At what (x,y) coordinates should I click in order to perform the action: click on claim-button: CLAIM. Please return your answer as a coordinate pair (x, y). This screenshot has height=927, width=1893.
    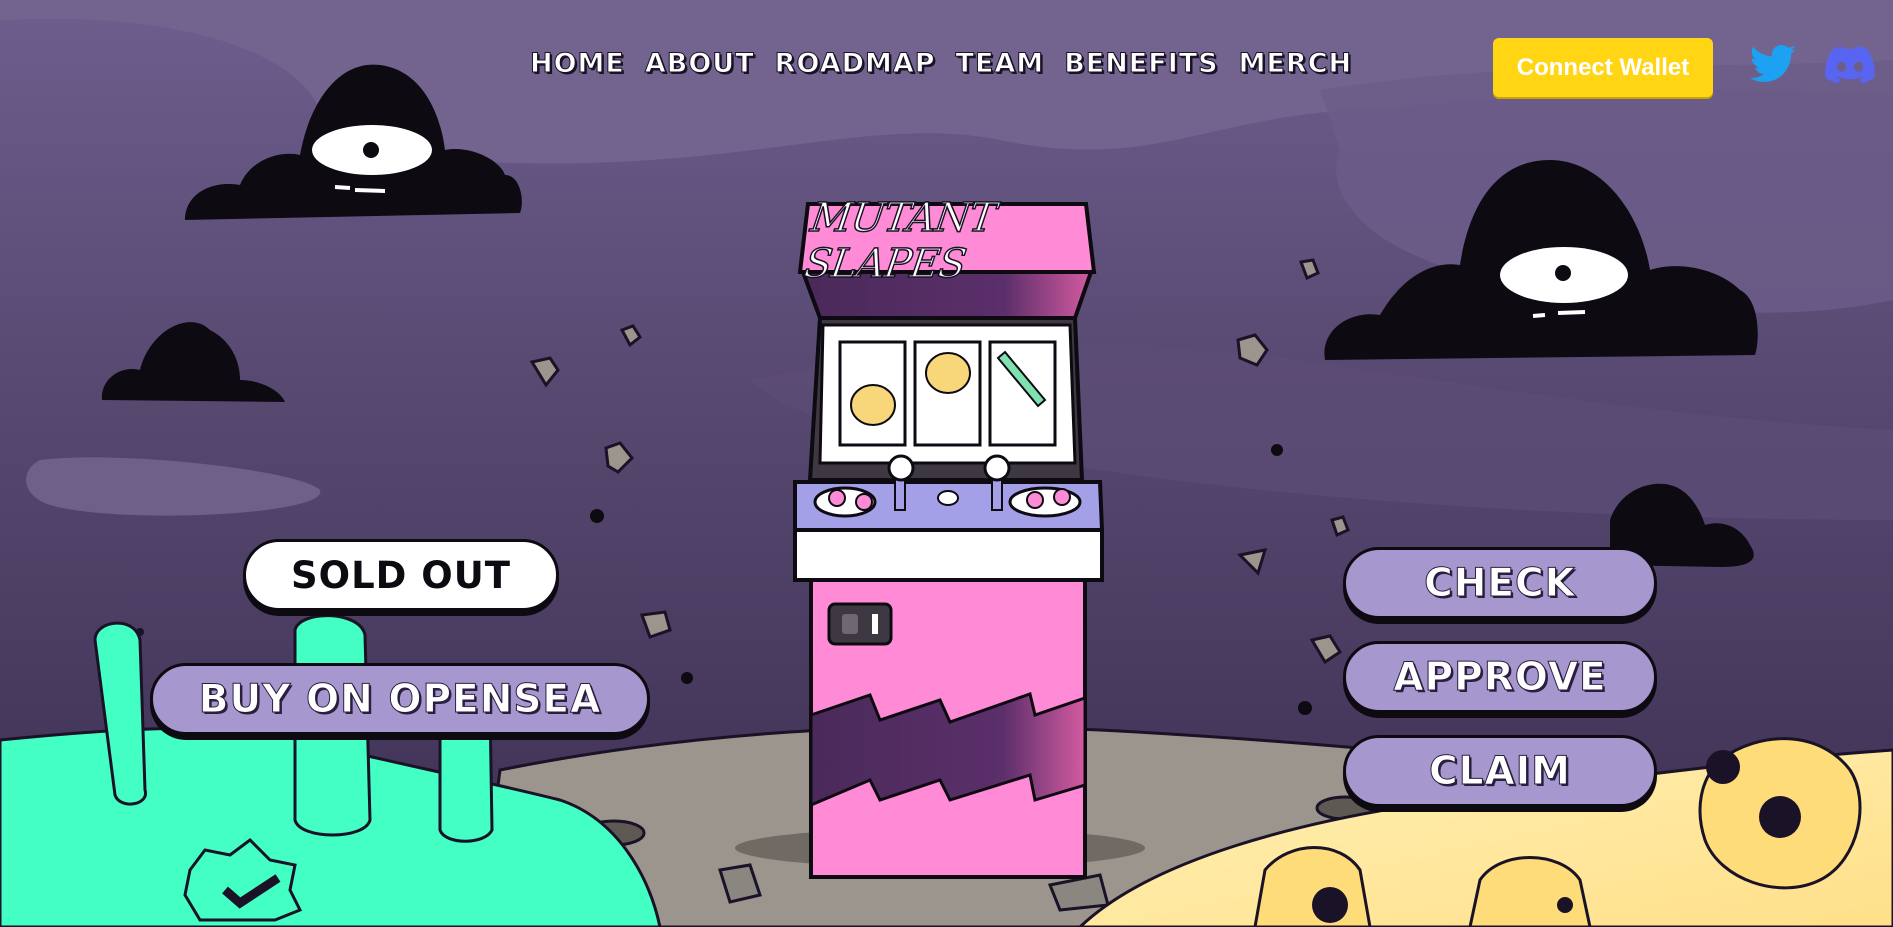
    Looking at the image, I should click on (1500, 771).